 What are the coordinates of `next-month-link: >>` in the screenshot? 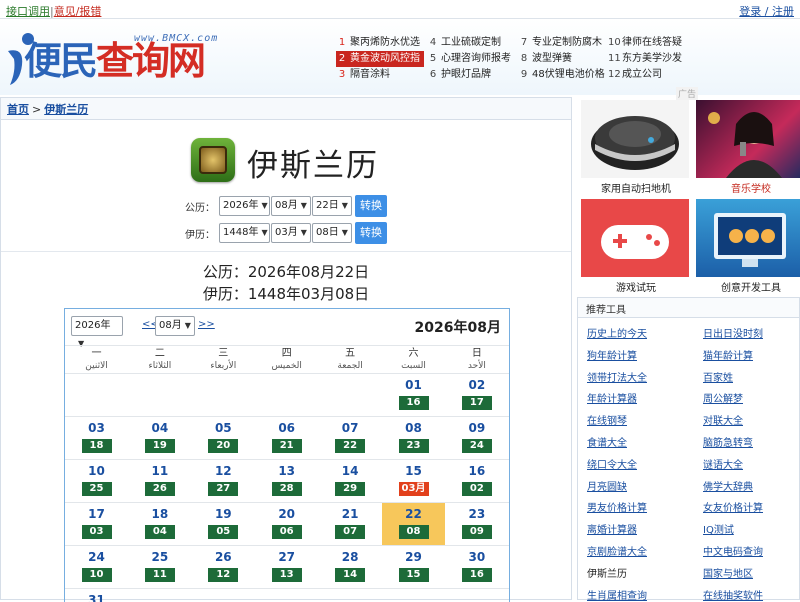 It's located at (206, 324).